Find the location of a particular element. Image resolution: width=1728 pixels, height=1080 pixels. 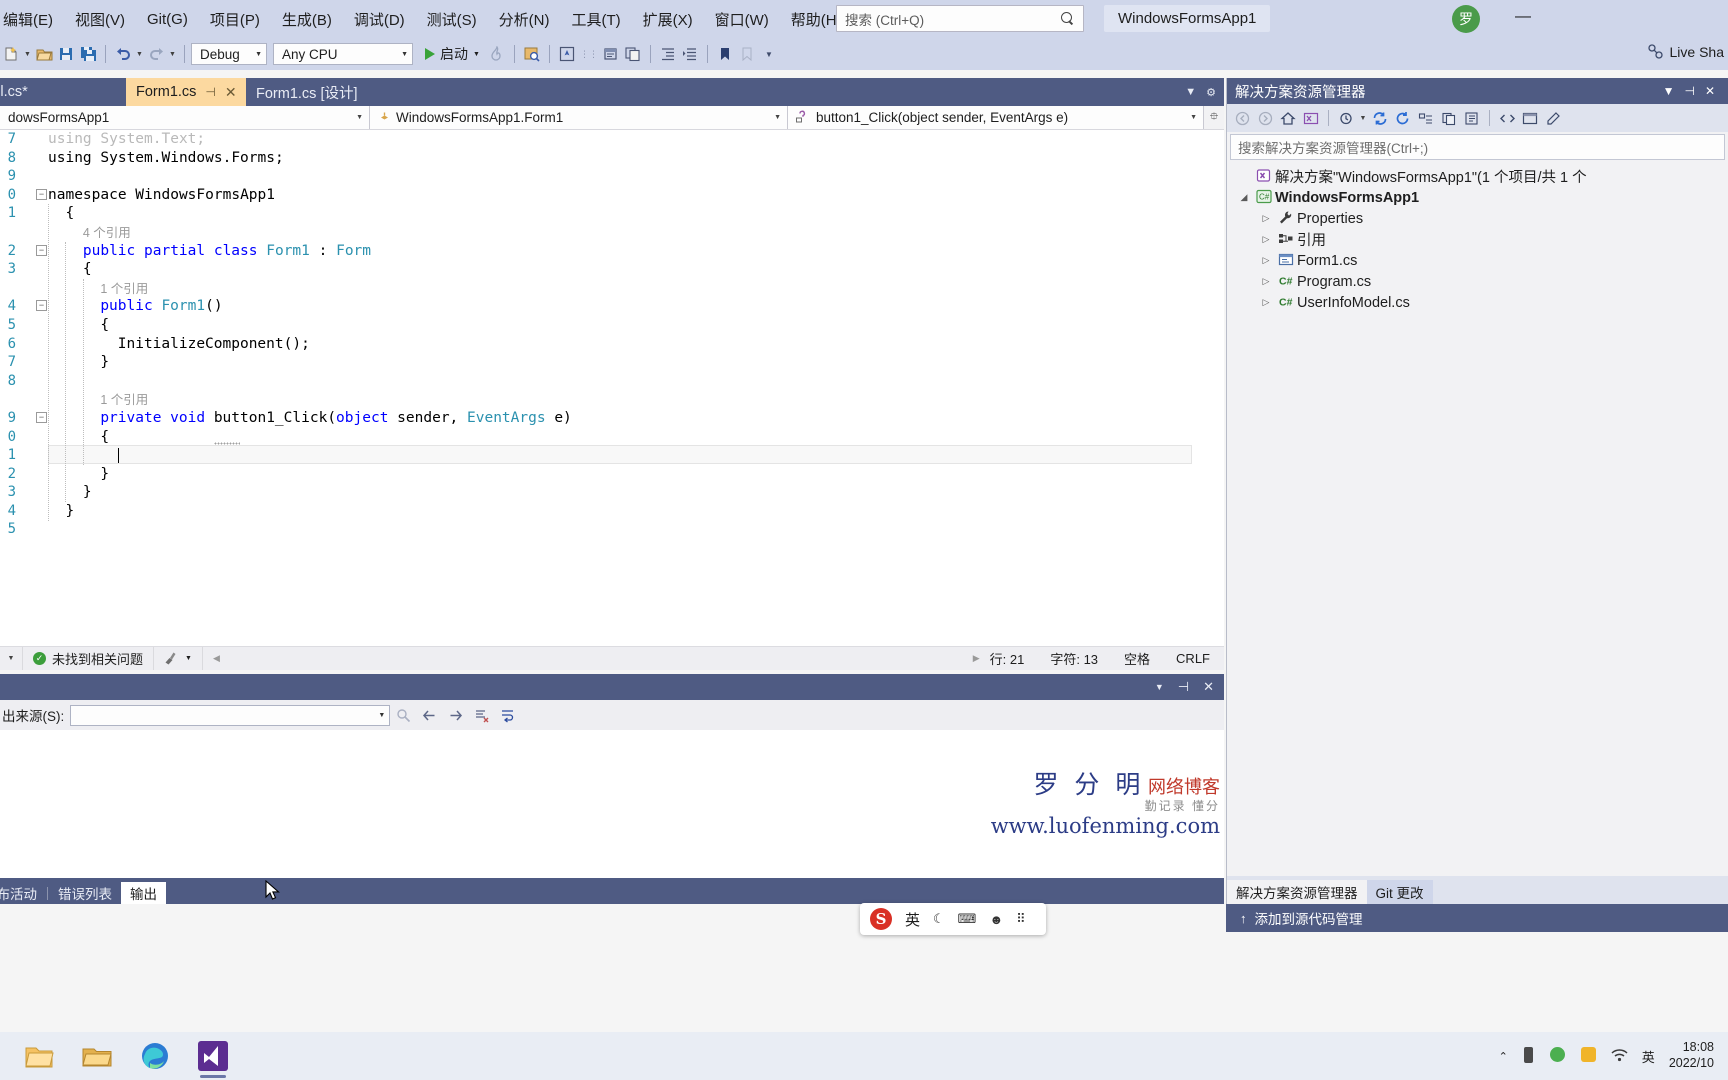

pin-panel-icon: ⊣ is located at coordinates (1689, 91).